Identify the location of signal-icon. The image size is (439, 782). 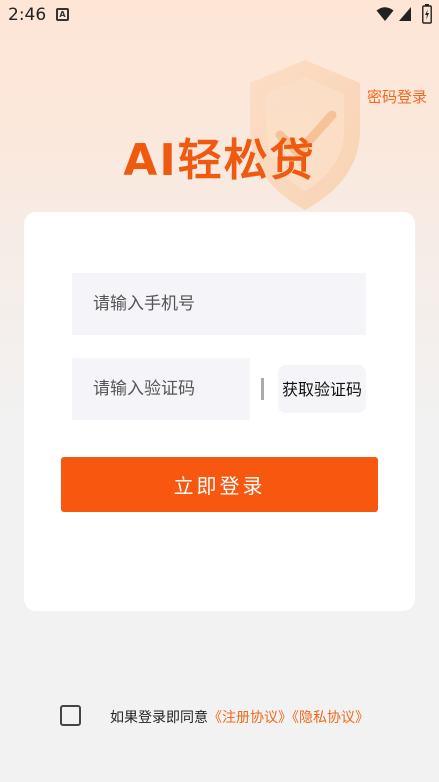
(405, 14).